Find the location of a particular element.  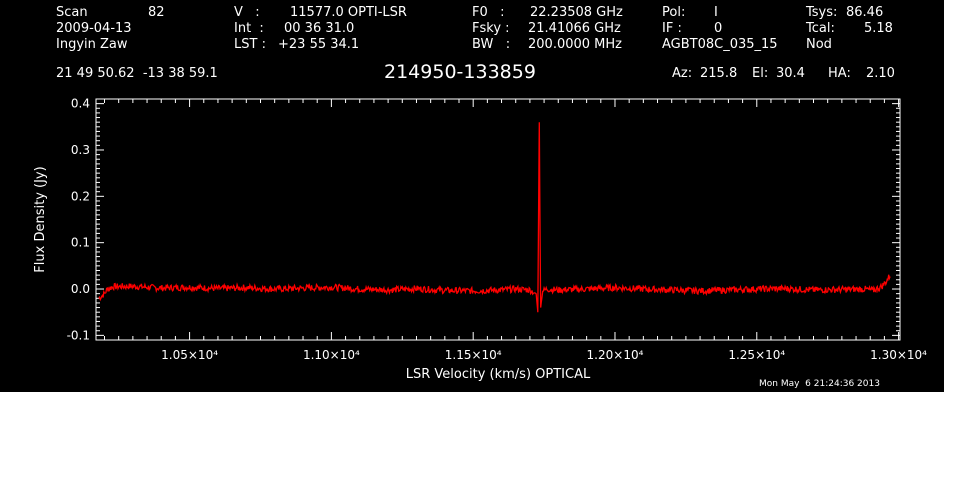

x-tick-label: 1.30×10⁴ is located at coordinates (898, 355).